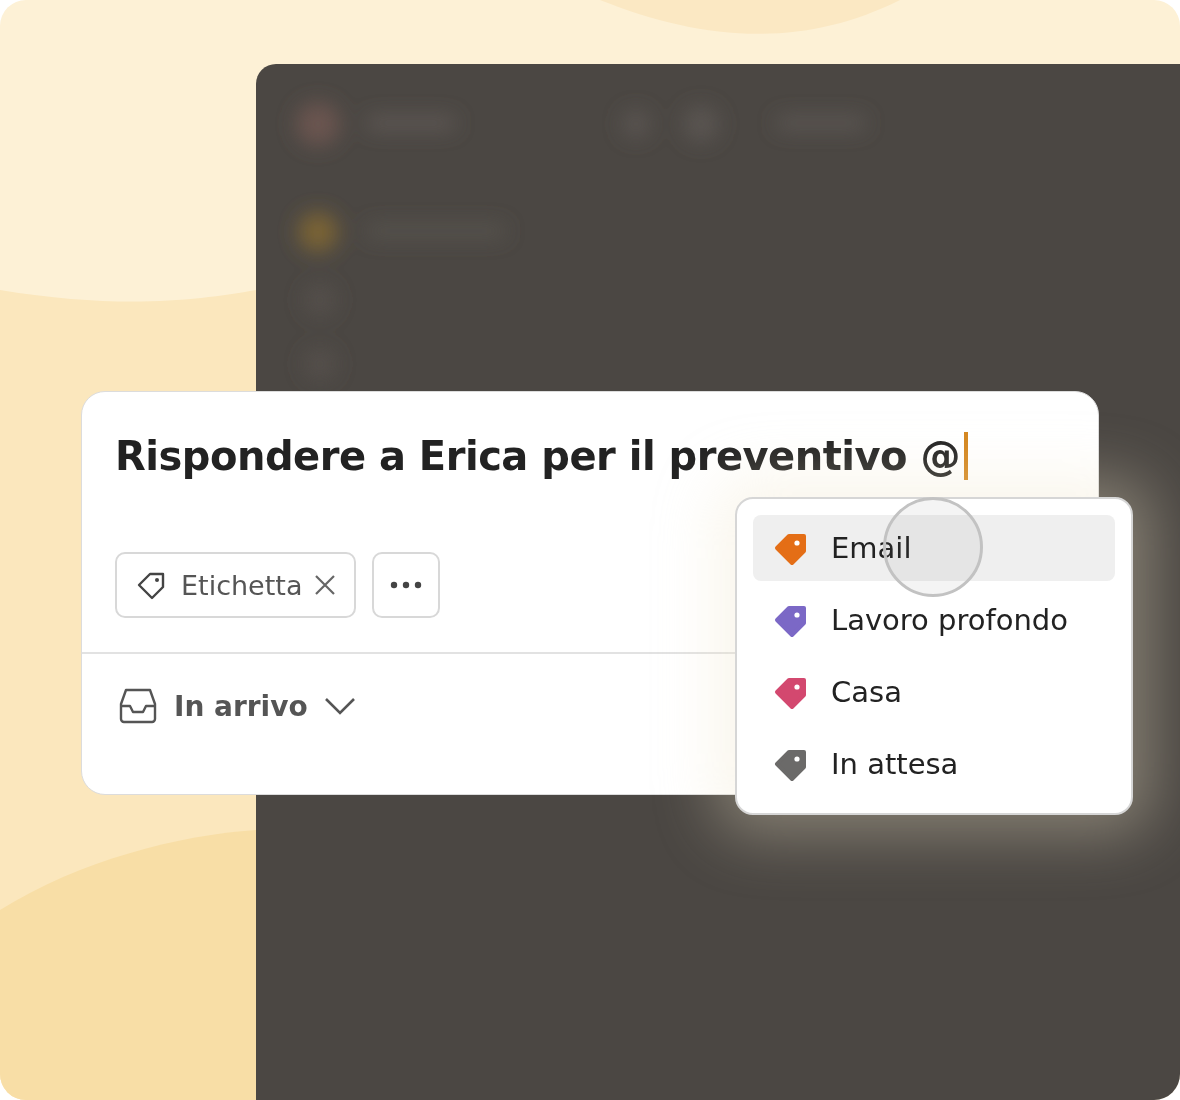 The image size is (1180, 1100). What do you see at coordinates (949, 620) in the screenshot?
I see `label-option-text: Lavoro profondo` at bounding box center [949, 620].